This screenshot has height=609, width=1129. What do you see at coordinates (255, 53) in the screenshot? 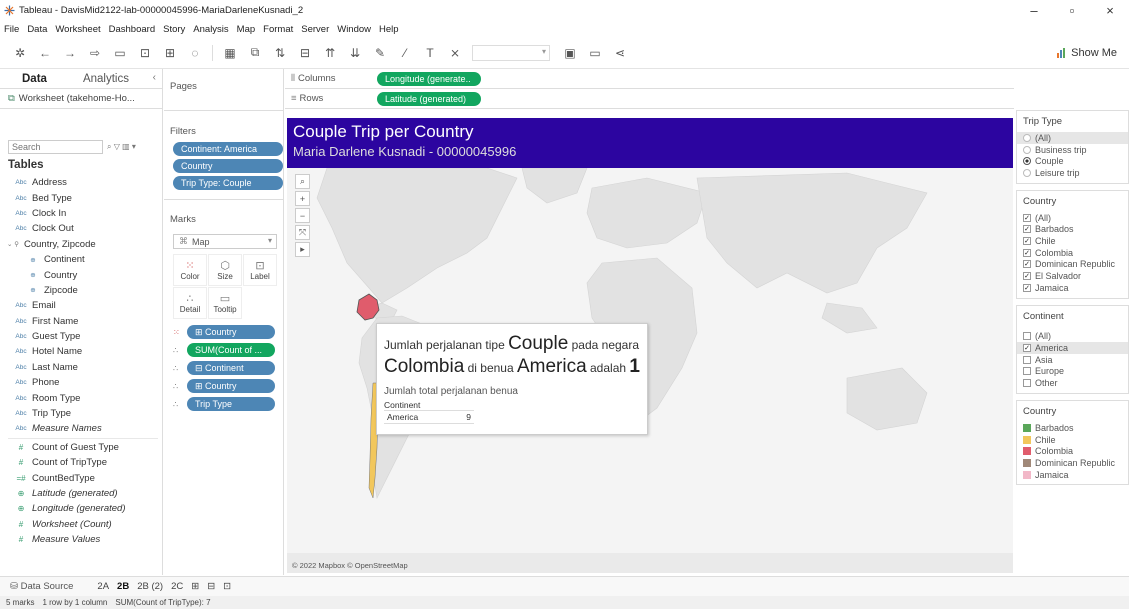
I see `duplicate-icon: ⧉` at bounding box center [255, 53].